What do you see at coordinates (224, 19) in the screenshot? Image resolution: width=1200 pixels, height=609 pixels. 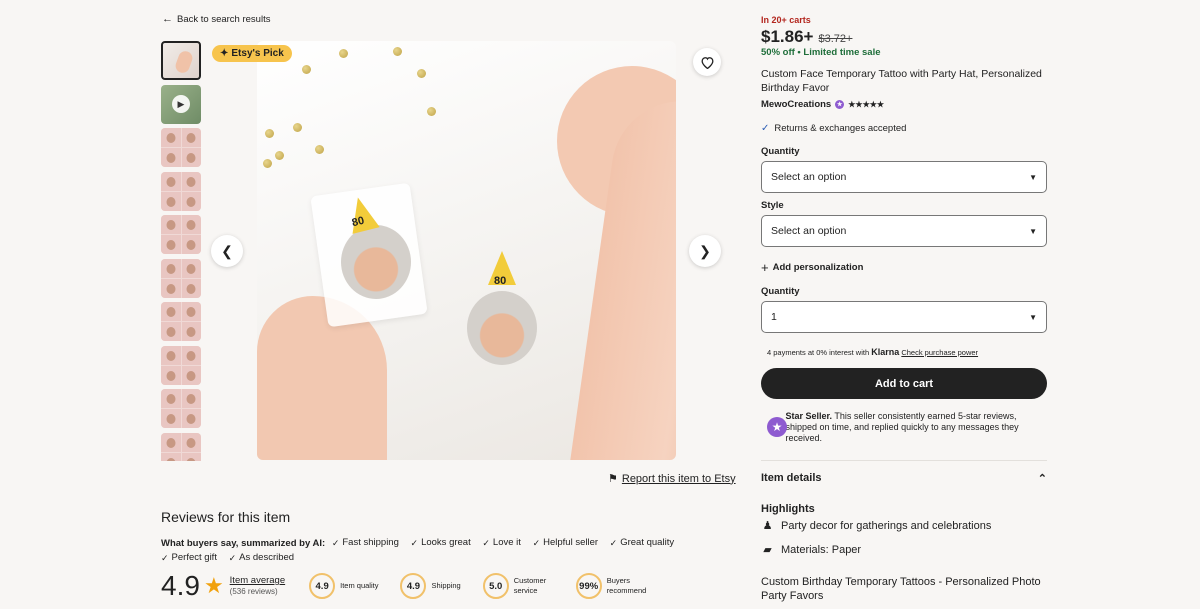 I see `back-link-label: Back to search results` at bounding box center [224, 19].